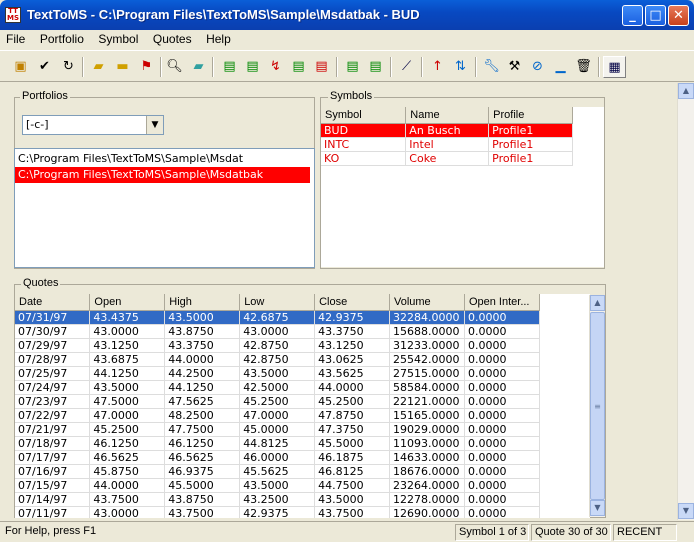 The width and height of the screenshot is (694, 542). What do you see at coordinates (127, 302) in the screenshot?
I see `column-header-open: Open` at bounding box center [127, 302].